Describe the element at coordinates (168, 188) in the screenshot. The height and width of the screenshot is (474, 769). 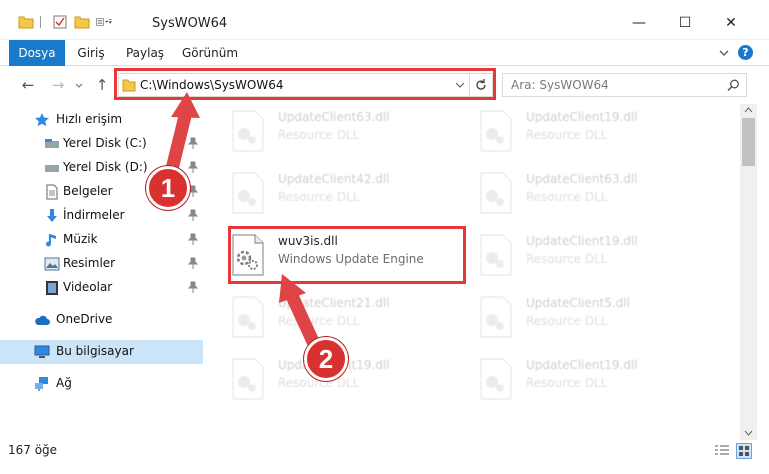
I see `step-1-badge: 1` at that location.